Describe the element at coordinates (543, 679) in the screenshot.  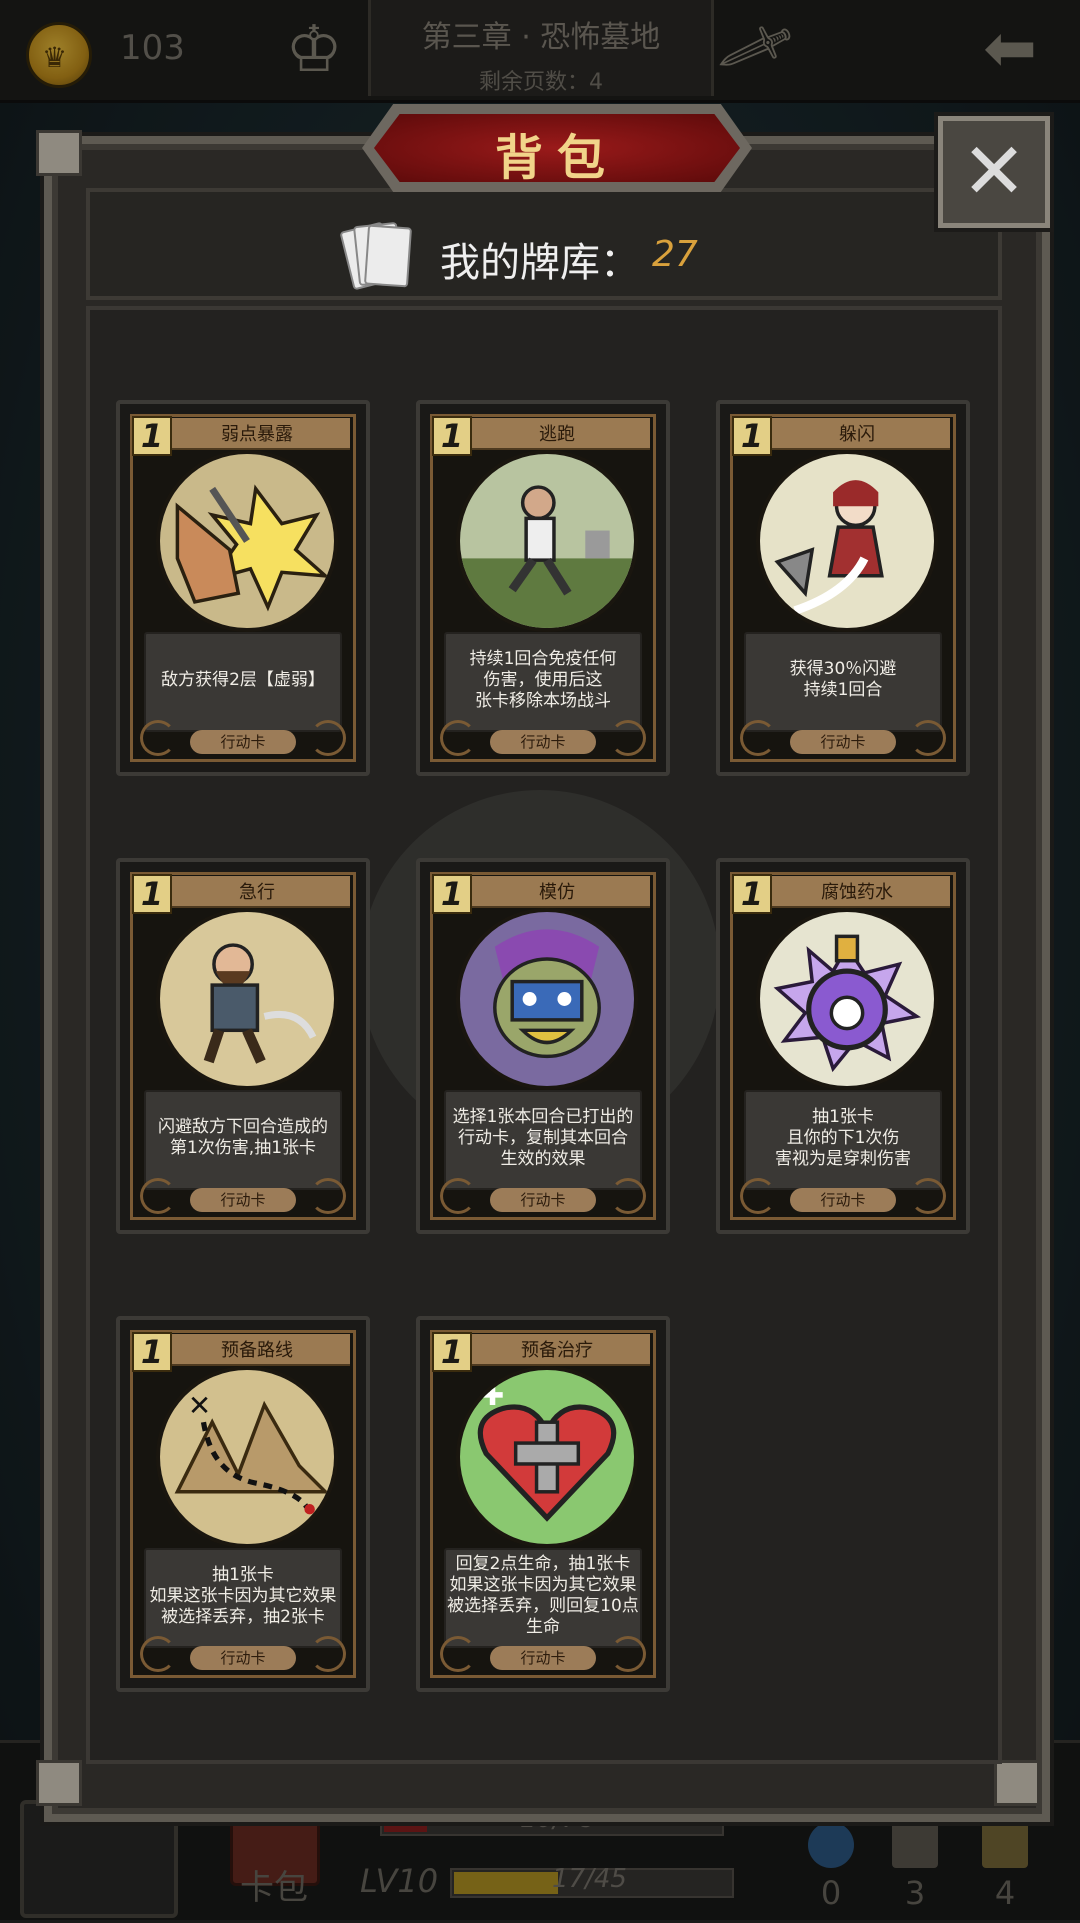
I see `card-description: 持续1回合免疫任何 伤害，使用后这 张卡移除本场战斗` at that location.